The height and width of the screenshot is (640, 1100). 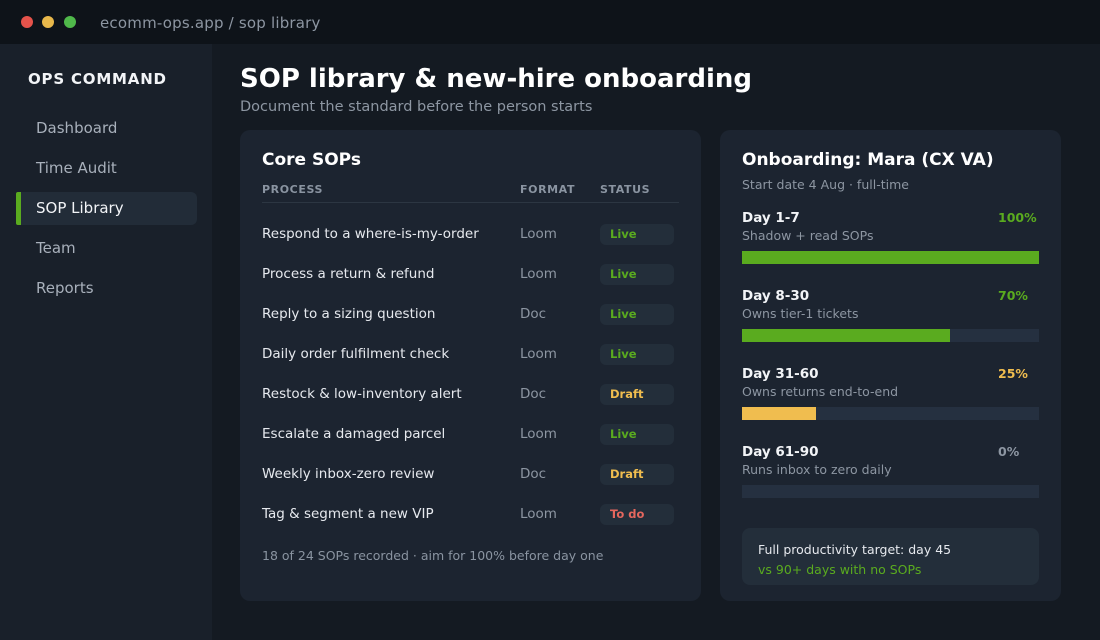 What do you see at coordinates (771, 218) in the screenshot?
I see `phase-label: Day 1-7` at bounding box center [771, 218].